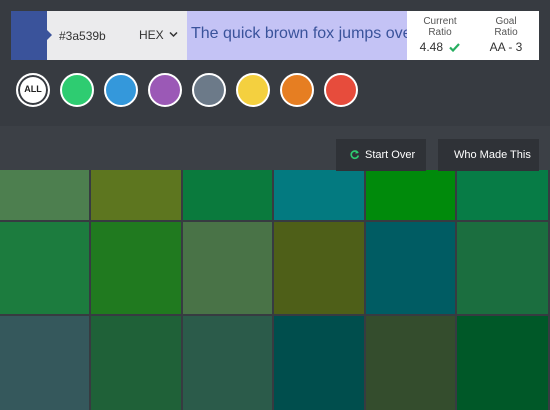 Image resolution: width=550 pixels, height=410 pixels. I want to click on filter-all-button: ALL, so click(33, 90).